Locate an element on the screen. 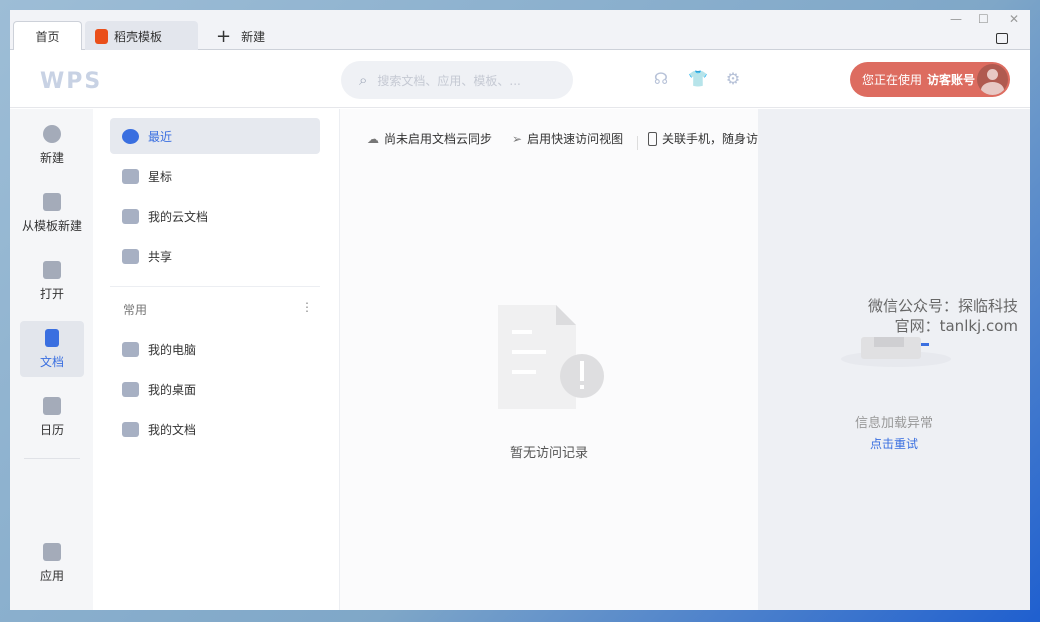  quick-label: 启用快速访问视图 is located at coordinates (575, 139).